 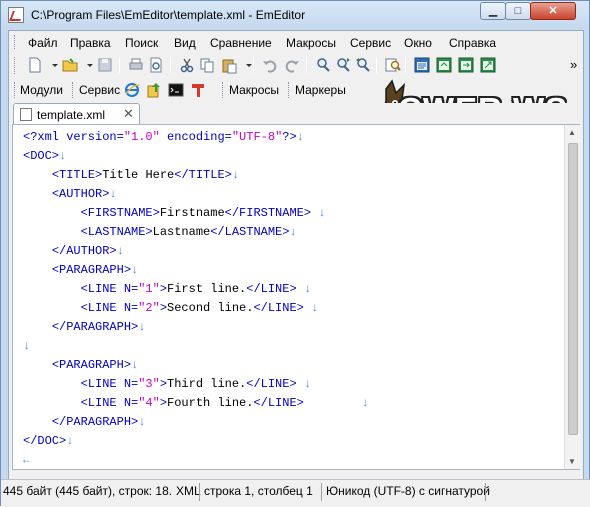 I want to click on code-token: "1", so click(x=149, y=289).